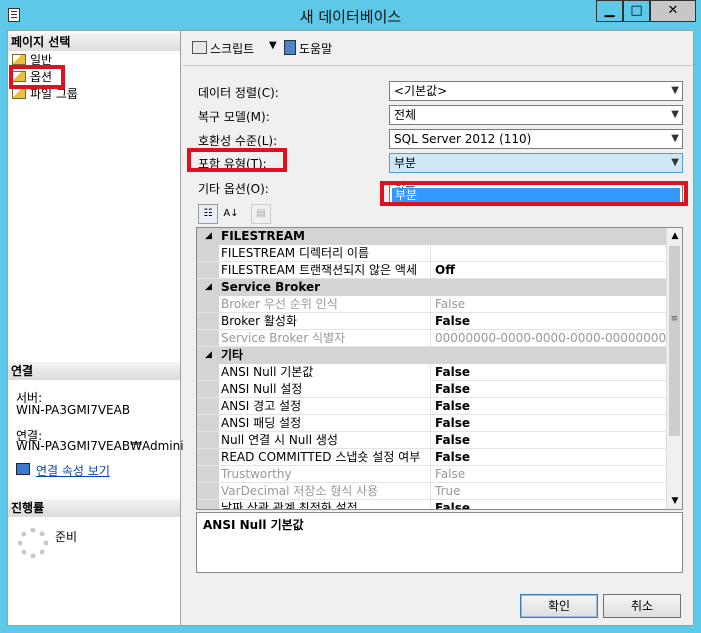 This screenshot has width=701, height=633. I want to click on script-icon, so click(199, 47).